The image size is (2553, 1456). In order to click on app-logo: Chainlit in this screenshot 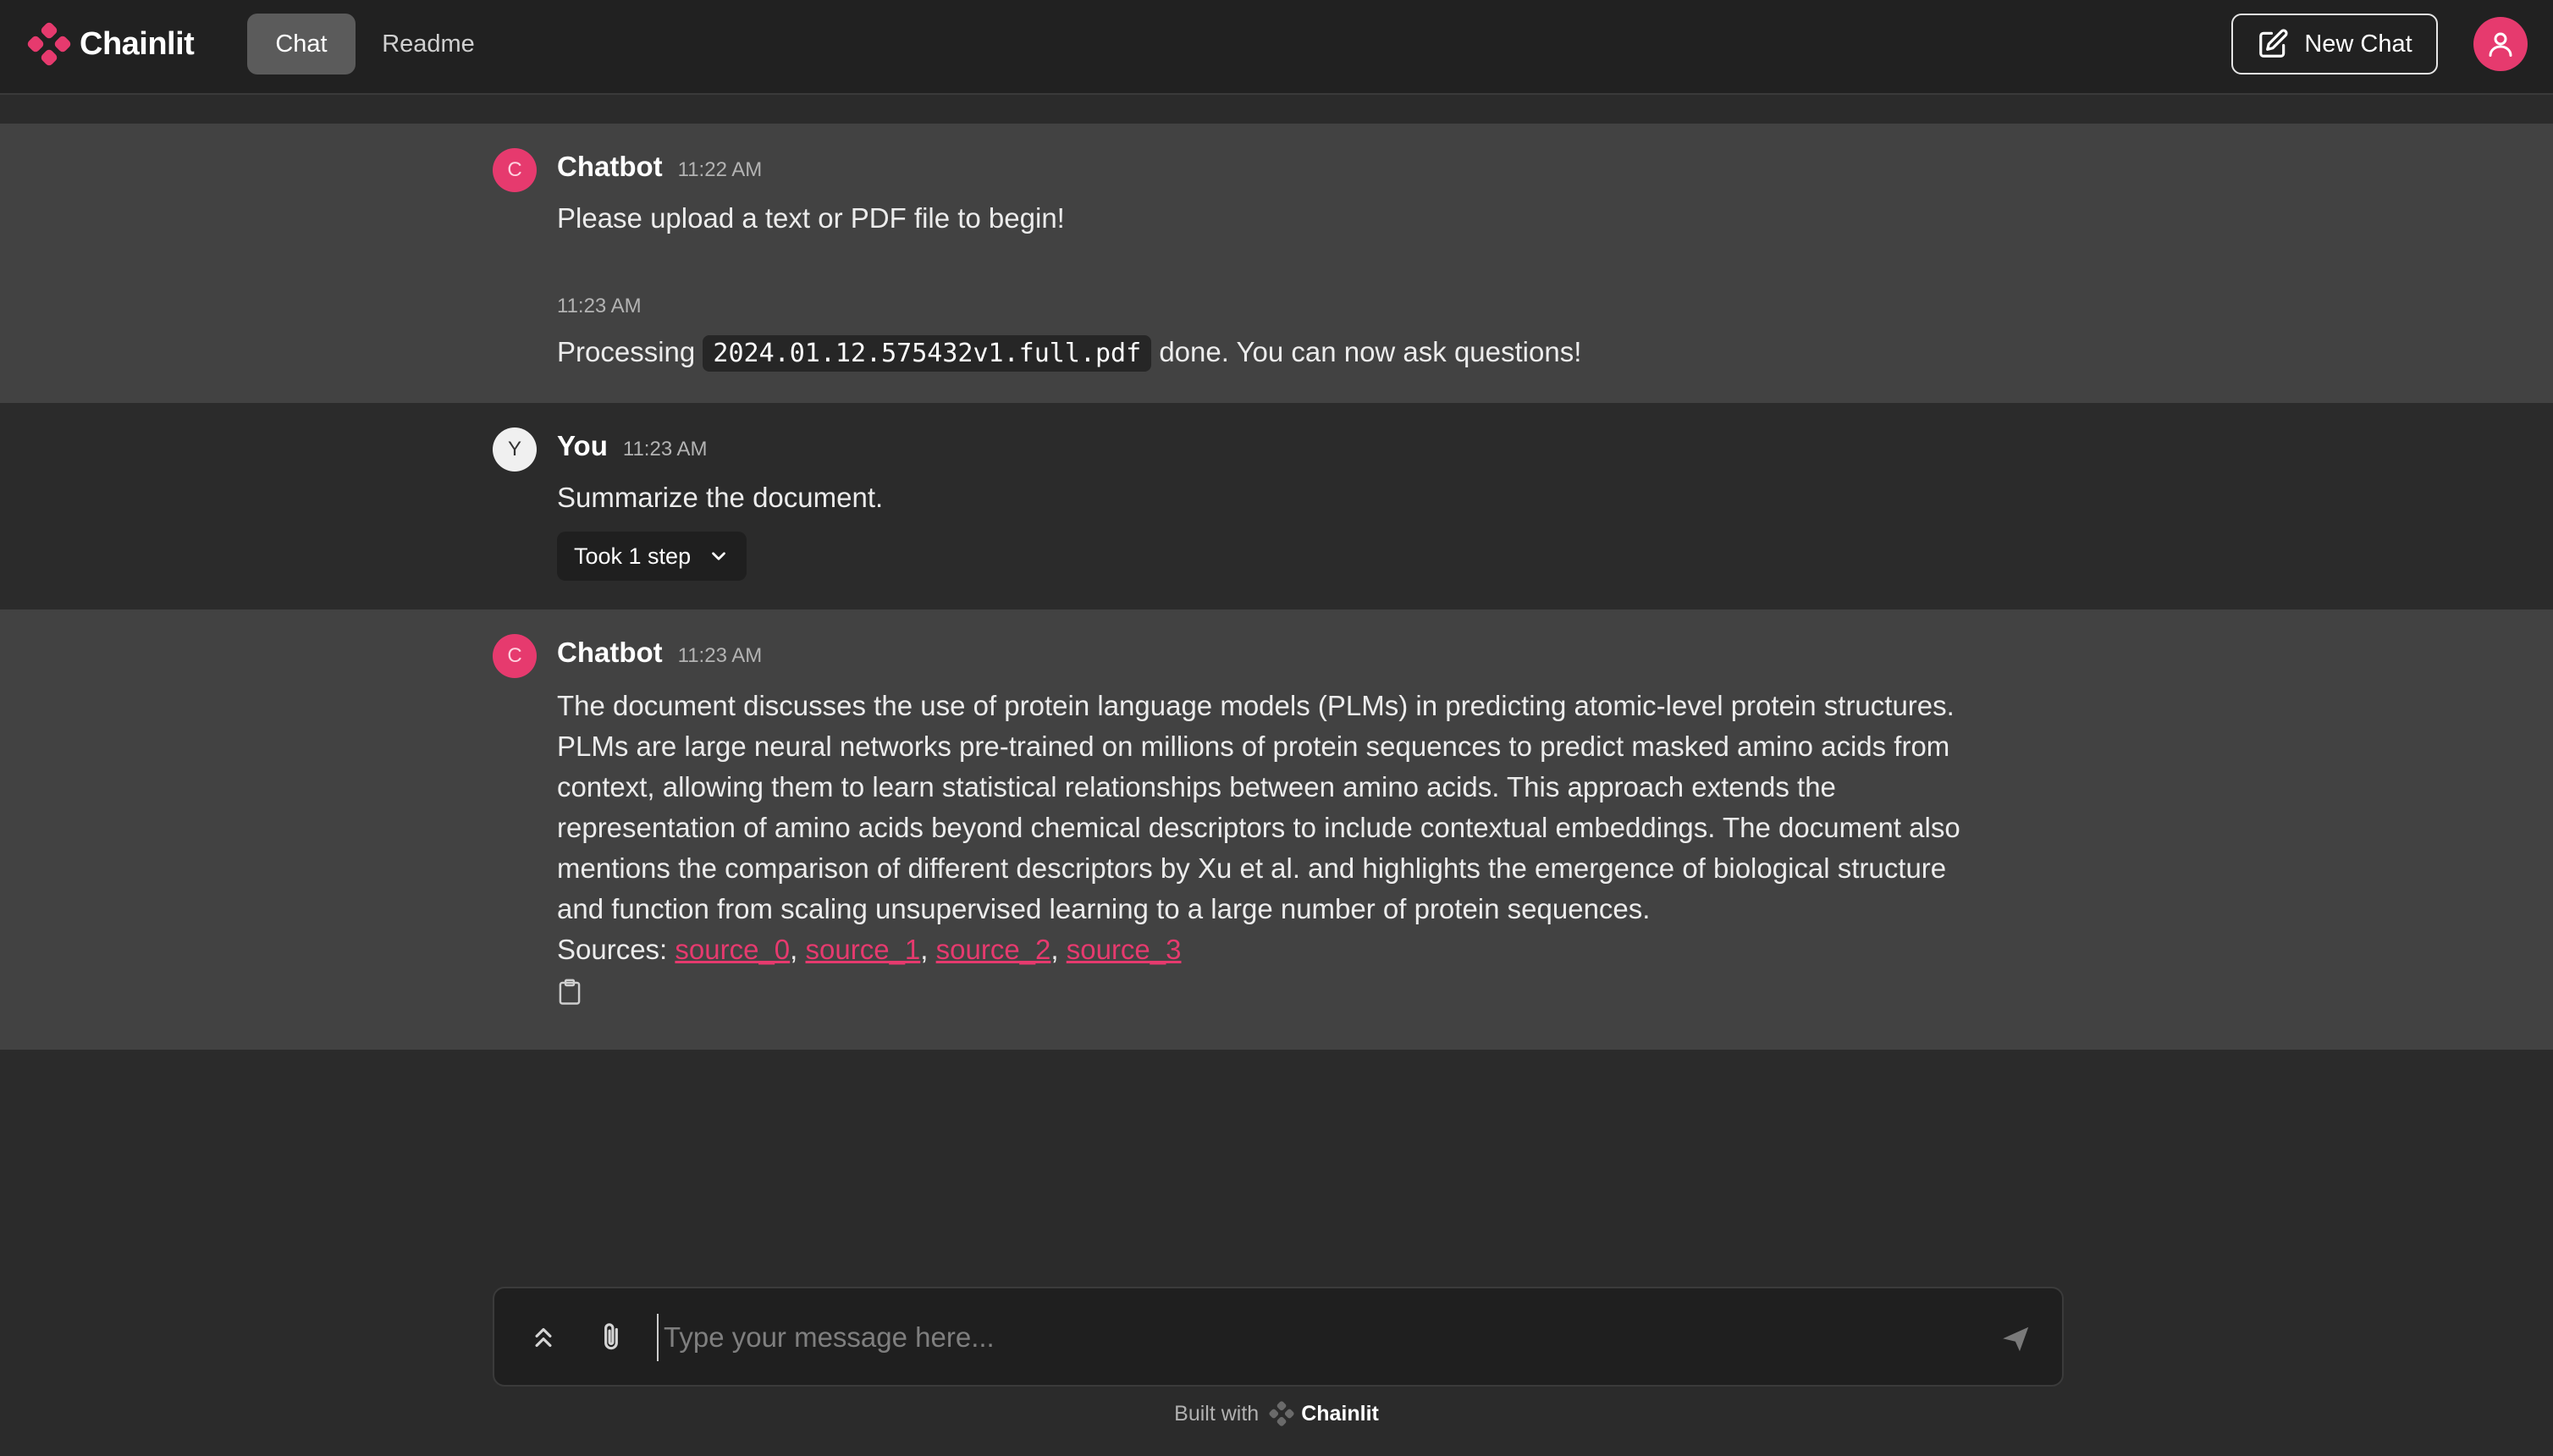, I will do `click(111, 44)`.